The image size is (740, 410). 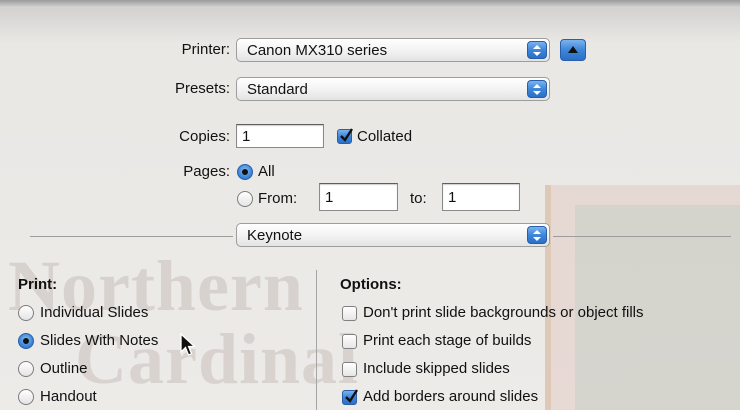 I want to click on no-backgrounds-checkbox, so click(x=349, y=313).